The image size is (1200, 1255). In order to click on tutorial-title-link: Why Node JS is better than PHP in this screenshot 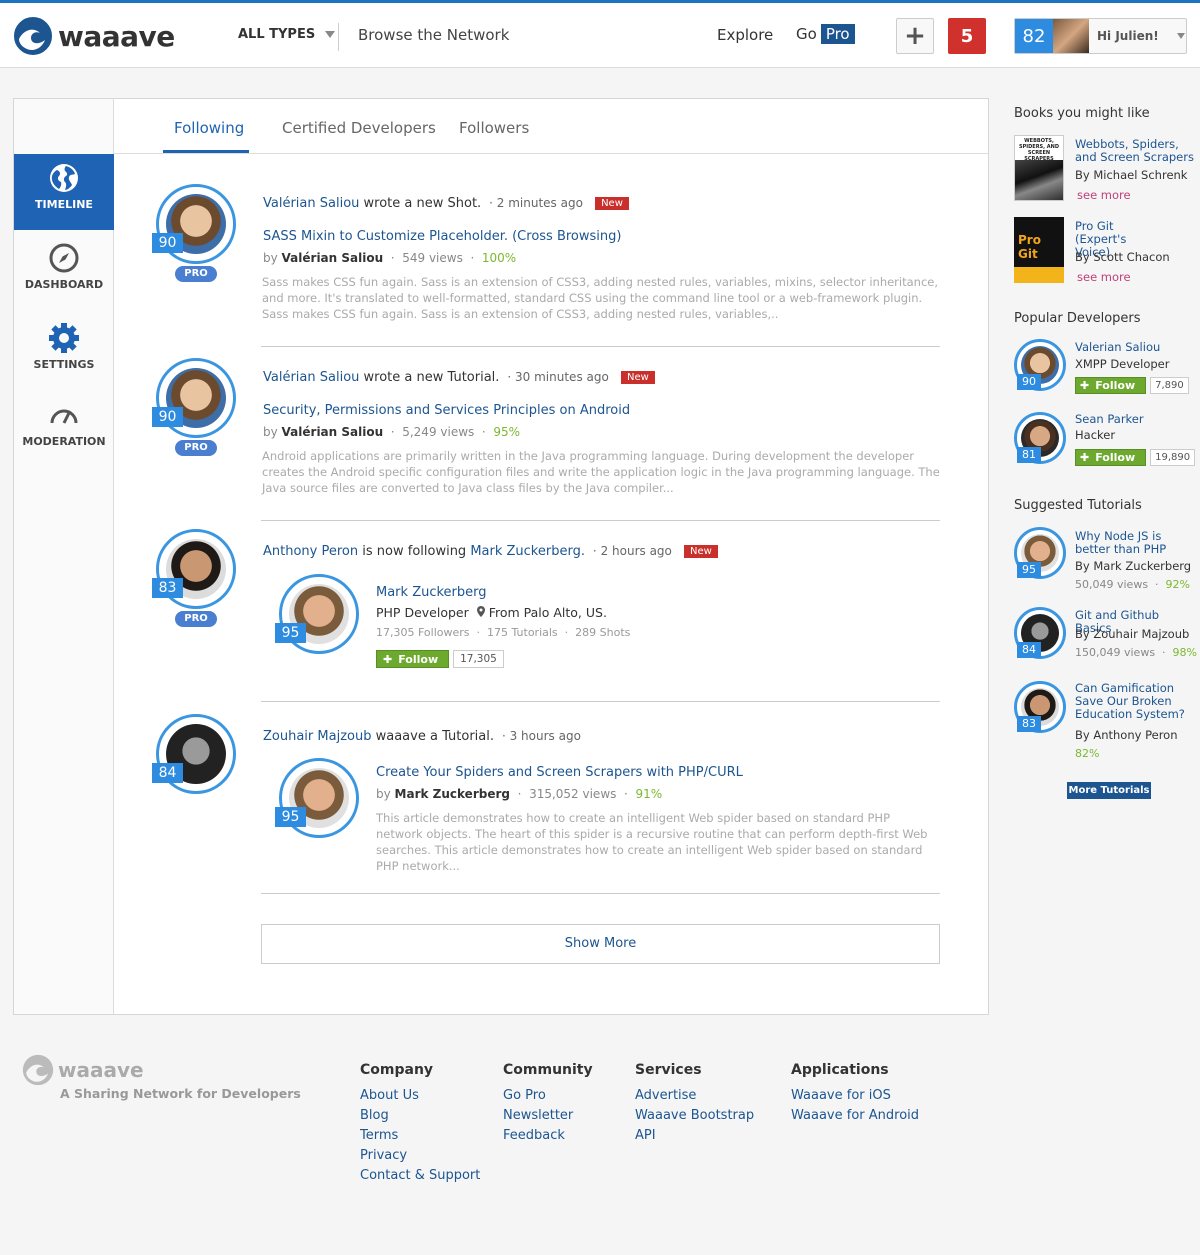, I will do `click(1136, 543)`.